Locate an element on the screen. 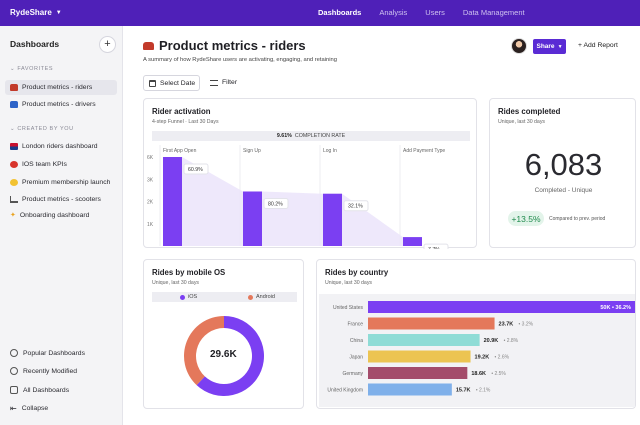 The height and width of the screenshot is (425, 640). country-label: United States is located at coordinates (348, 308).